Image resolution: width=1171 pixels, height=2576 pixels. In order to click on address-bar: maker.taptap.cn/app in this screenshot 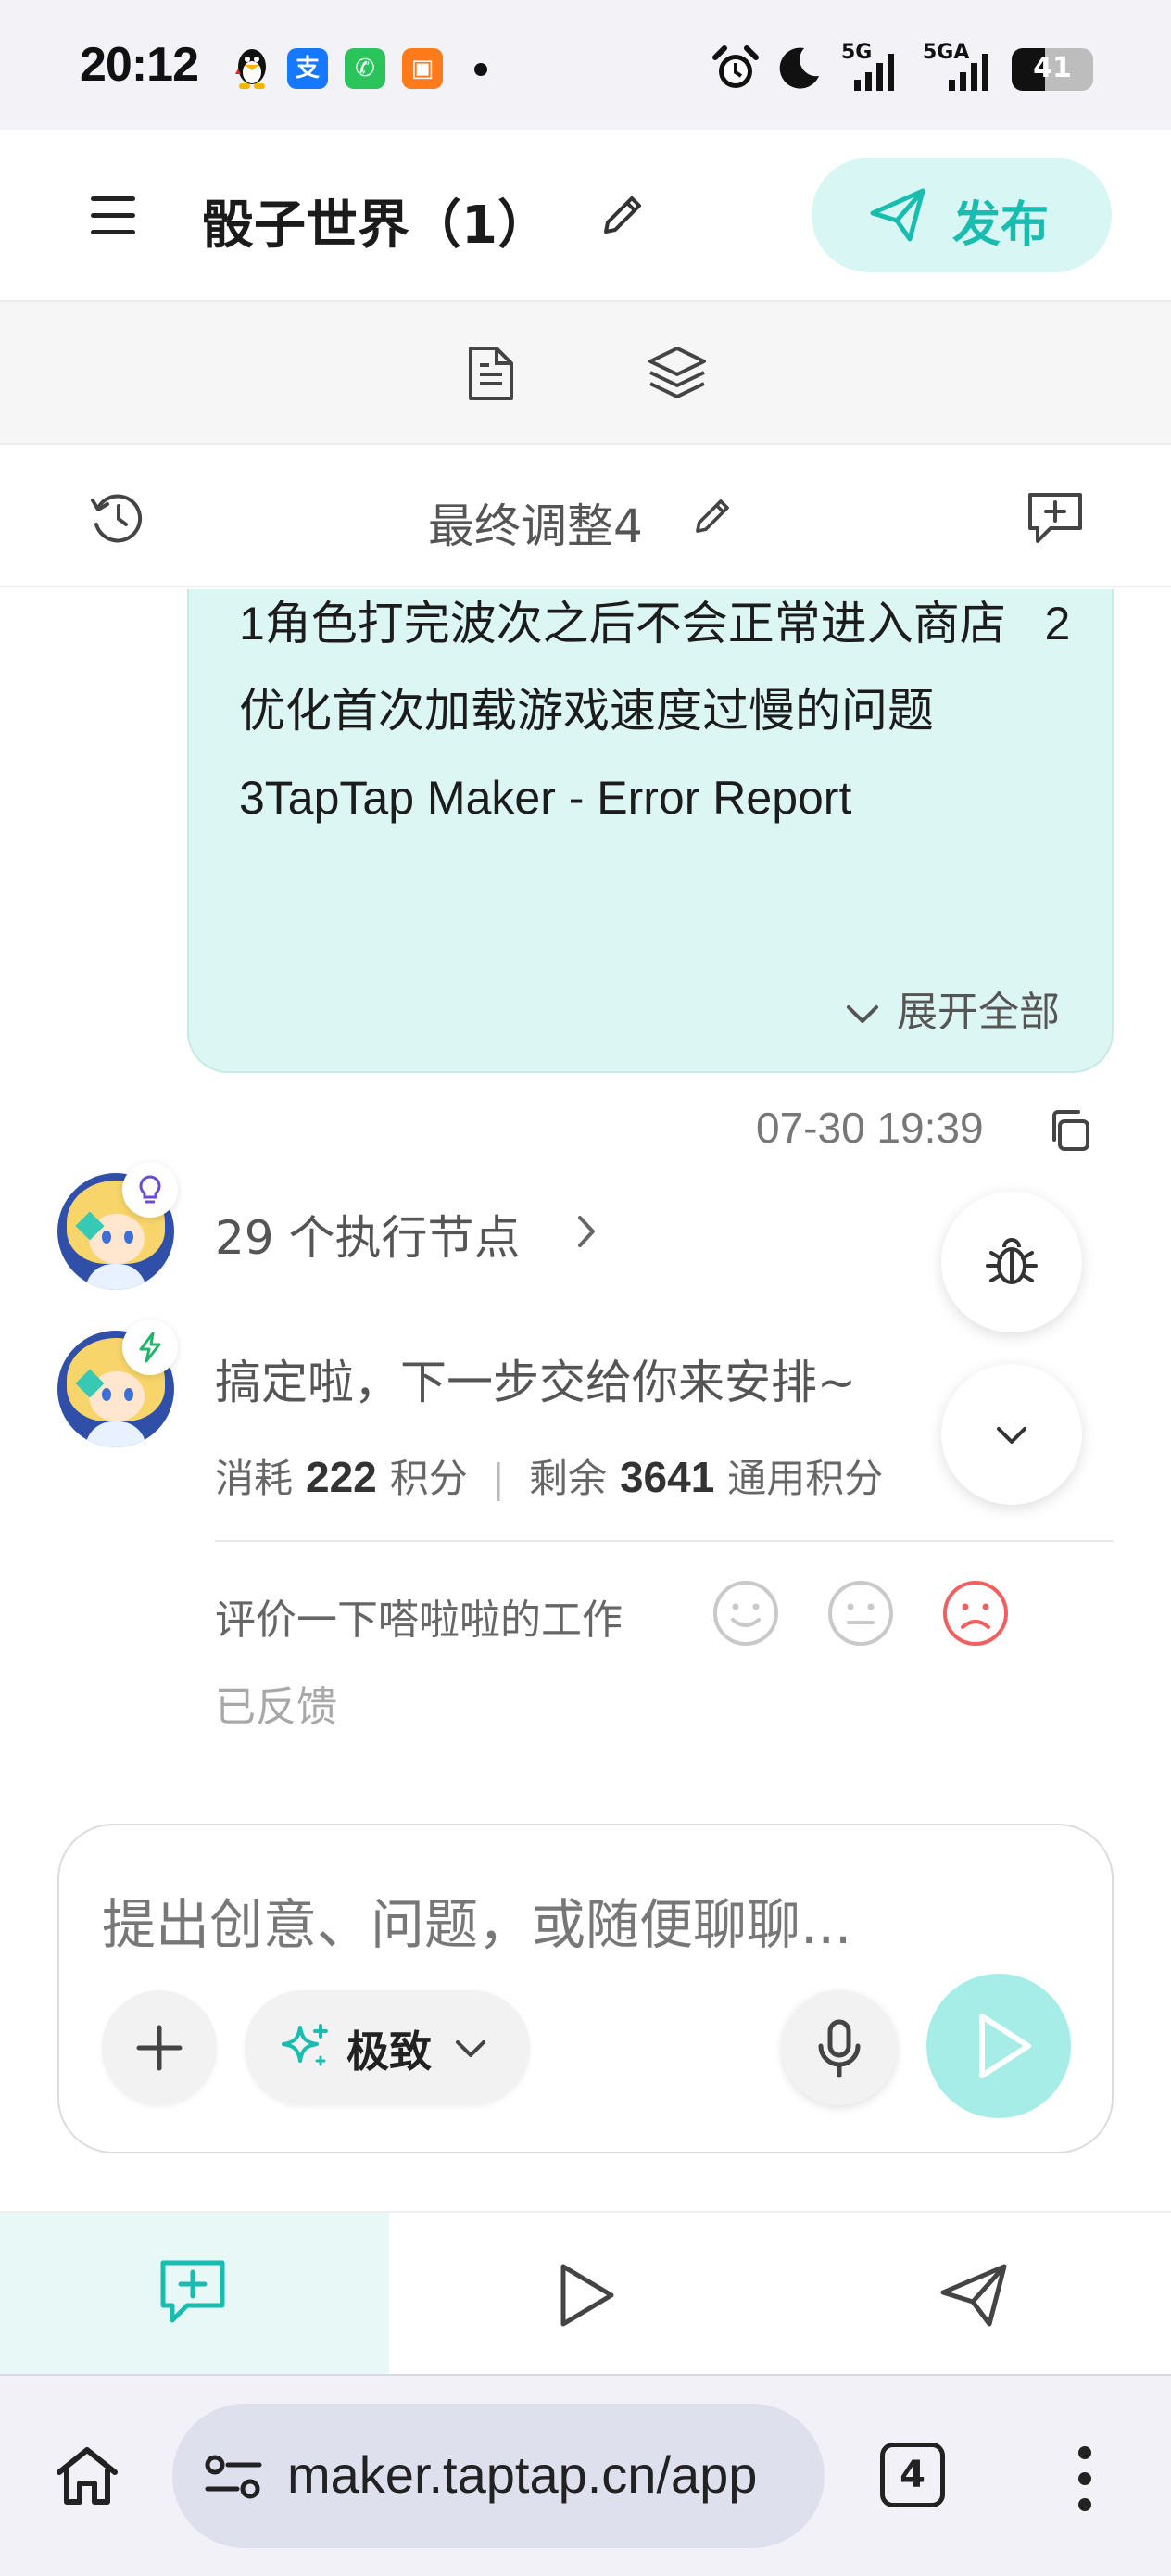, I will do `click(499, 2476)`.